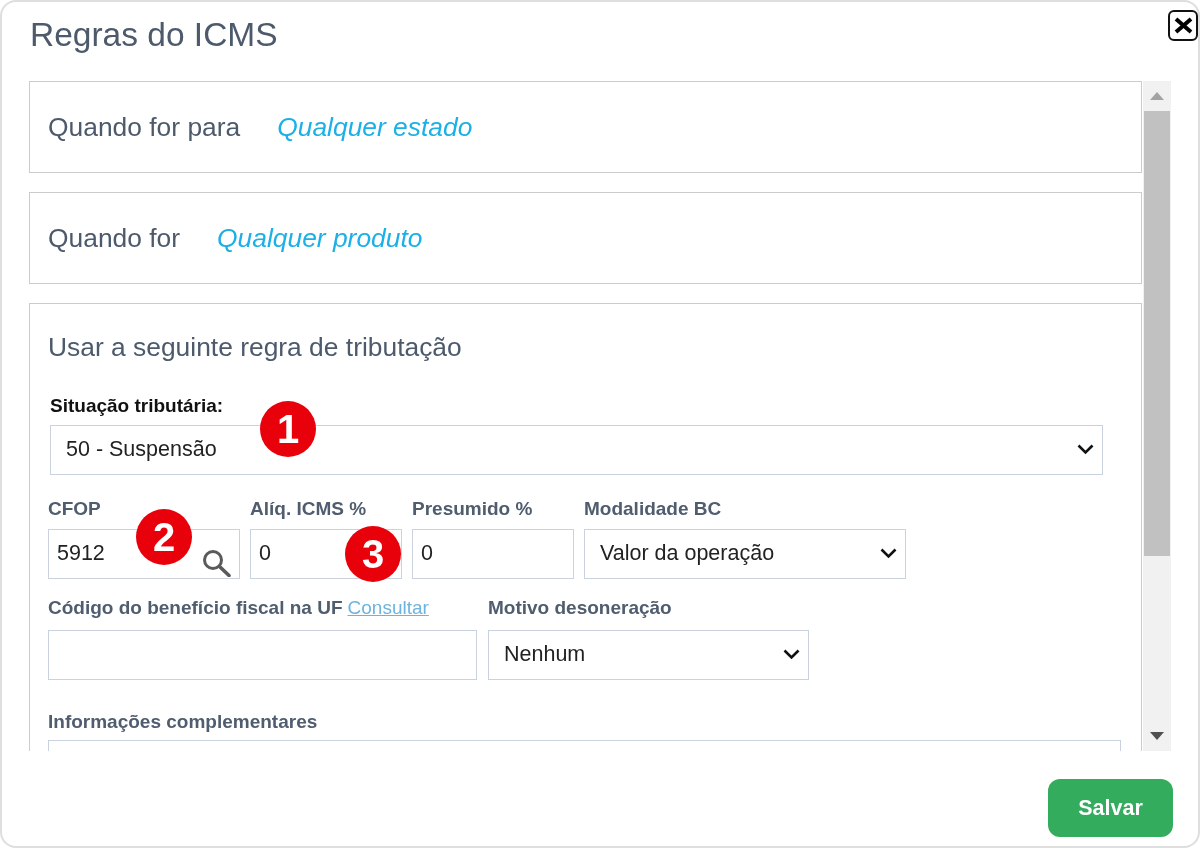  What do you see at coordinates (1157, 736) in the screenshot?
I see `scroll-down-icon` at bounding box center [1157, 736].